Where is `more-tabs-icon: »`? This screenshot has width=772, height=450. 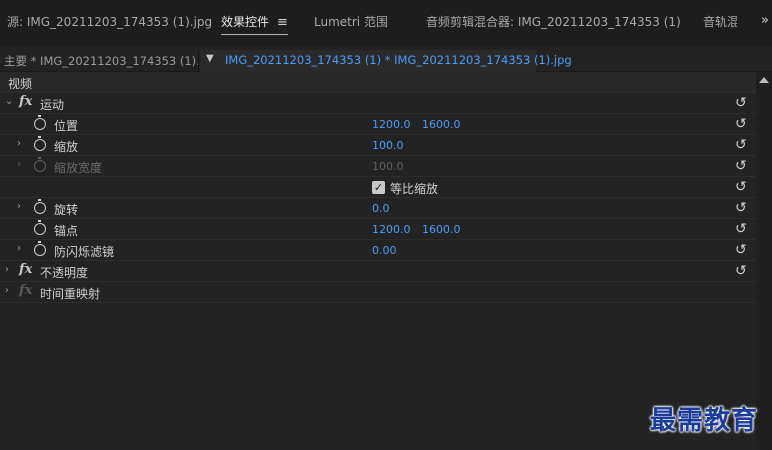 more-tabs-icon: » is located at coordinates (765, 20).